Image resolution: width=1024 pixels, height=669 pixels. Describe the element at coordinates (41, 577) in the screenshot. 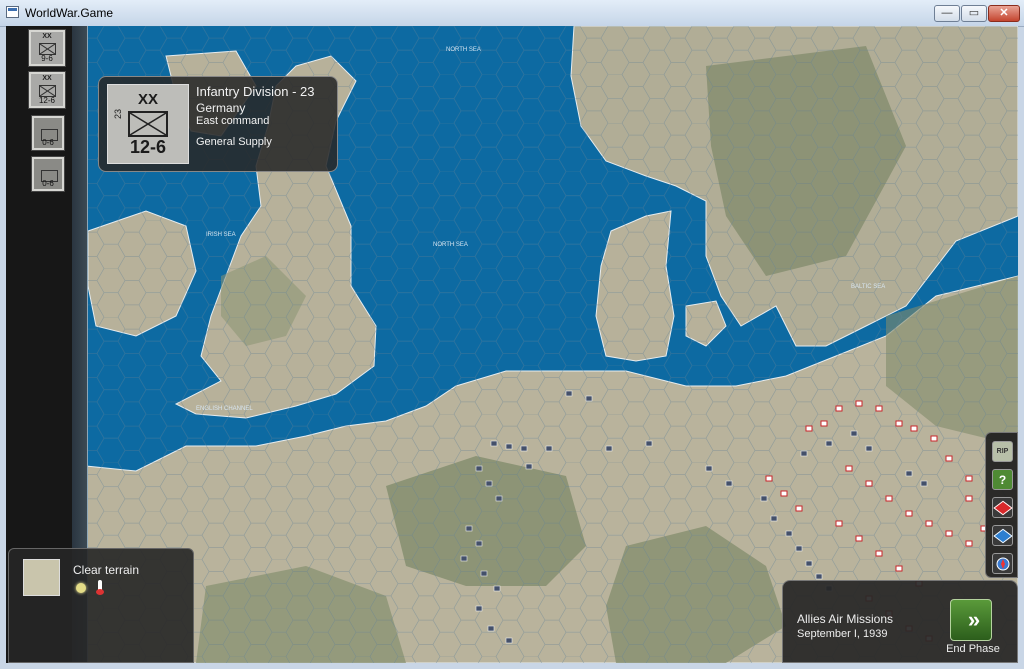

I see `terrain-swatch` at that location.